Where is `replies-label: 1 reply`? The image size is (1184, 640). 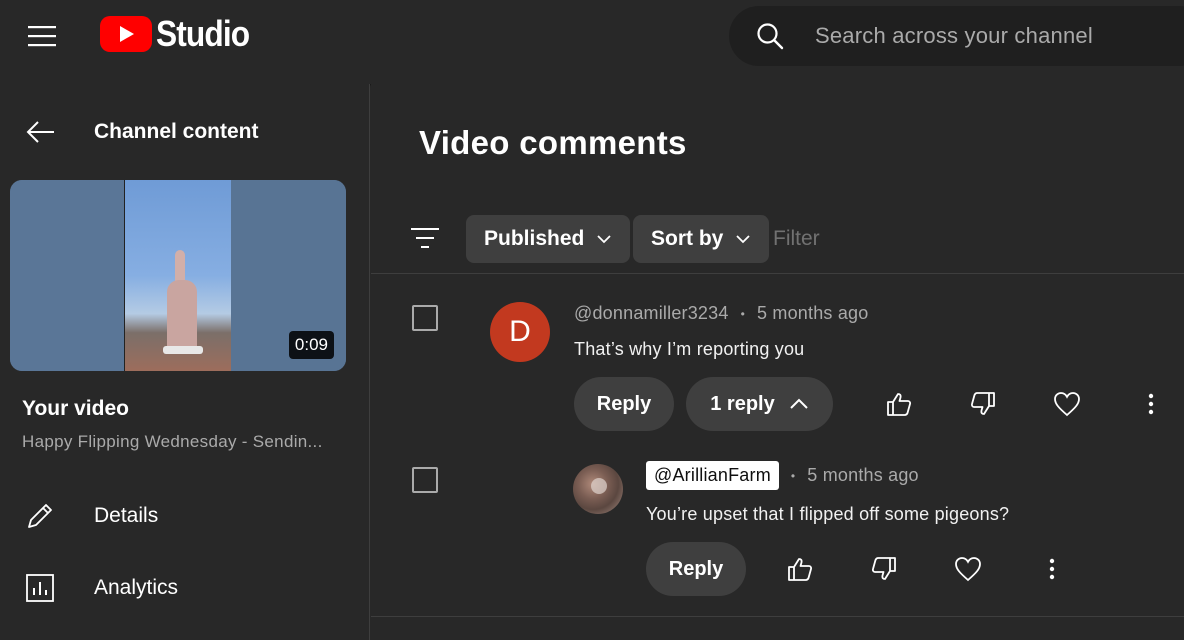 replies-label: 1 reply is located at coordinates (742, 403).